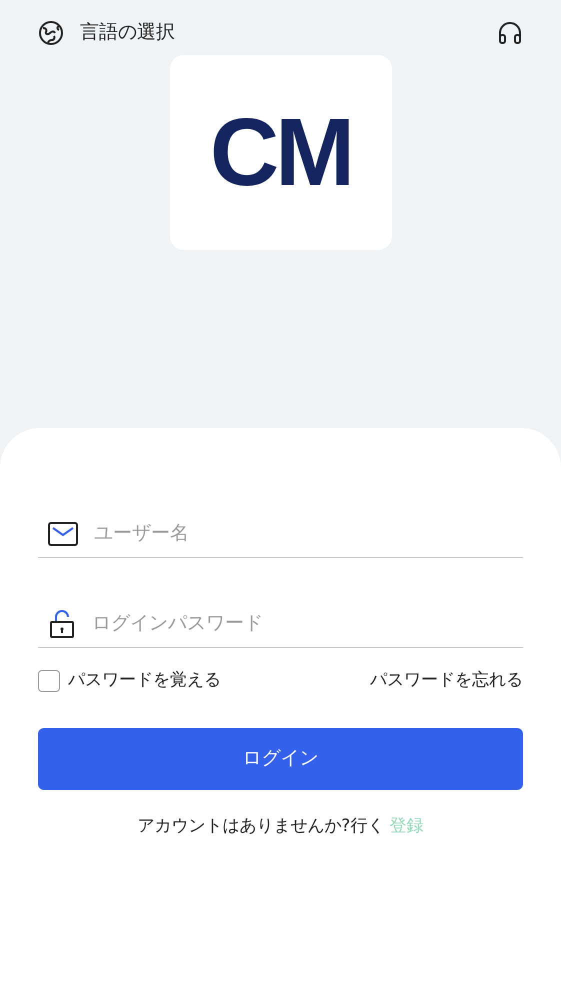 The image size is (561, 1000). What do you see at coordinates (510, 33) in the screenshot?
I see `headset-icon` at bounding box center [510, 33].